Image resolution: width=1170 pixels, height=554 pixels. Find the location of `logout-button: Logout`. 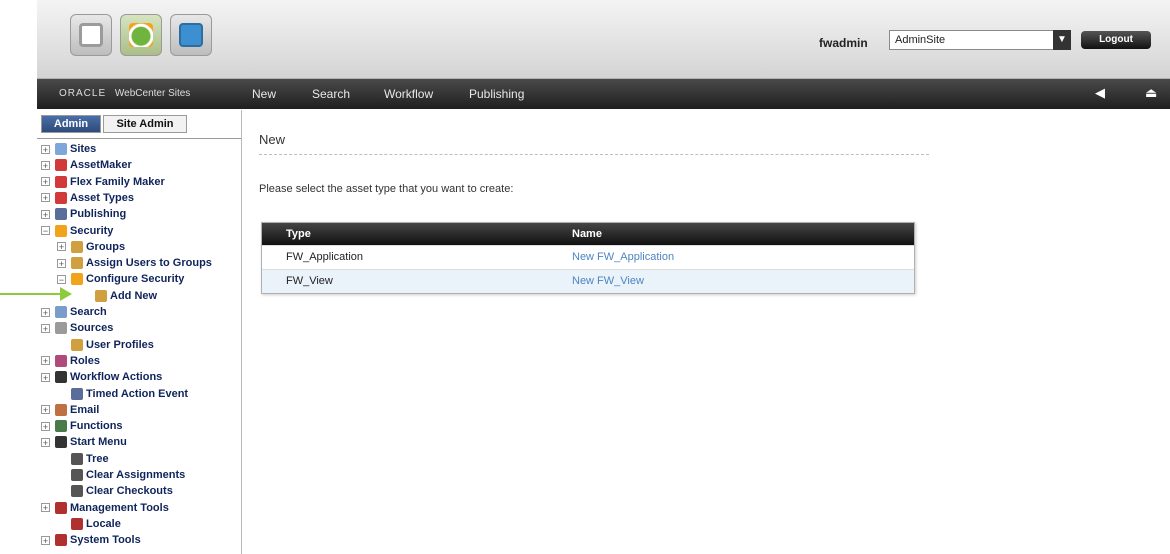

logout-button: Logout is located at coordinates (1116, 40).